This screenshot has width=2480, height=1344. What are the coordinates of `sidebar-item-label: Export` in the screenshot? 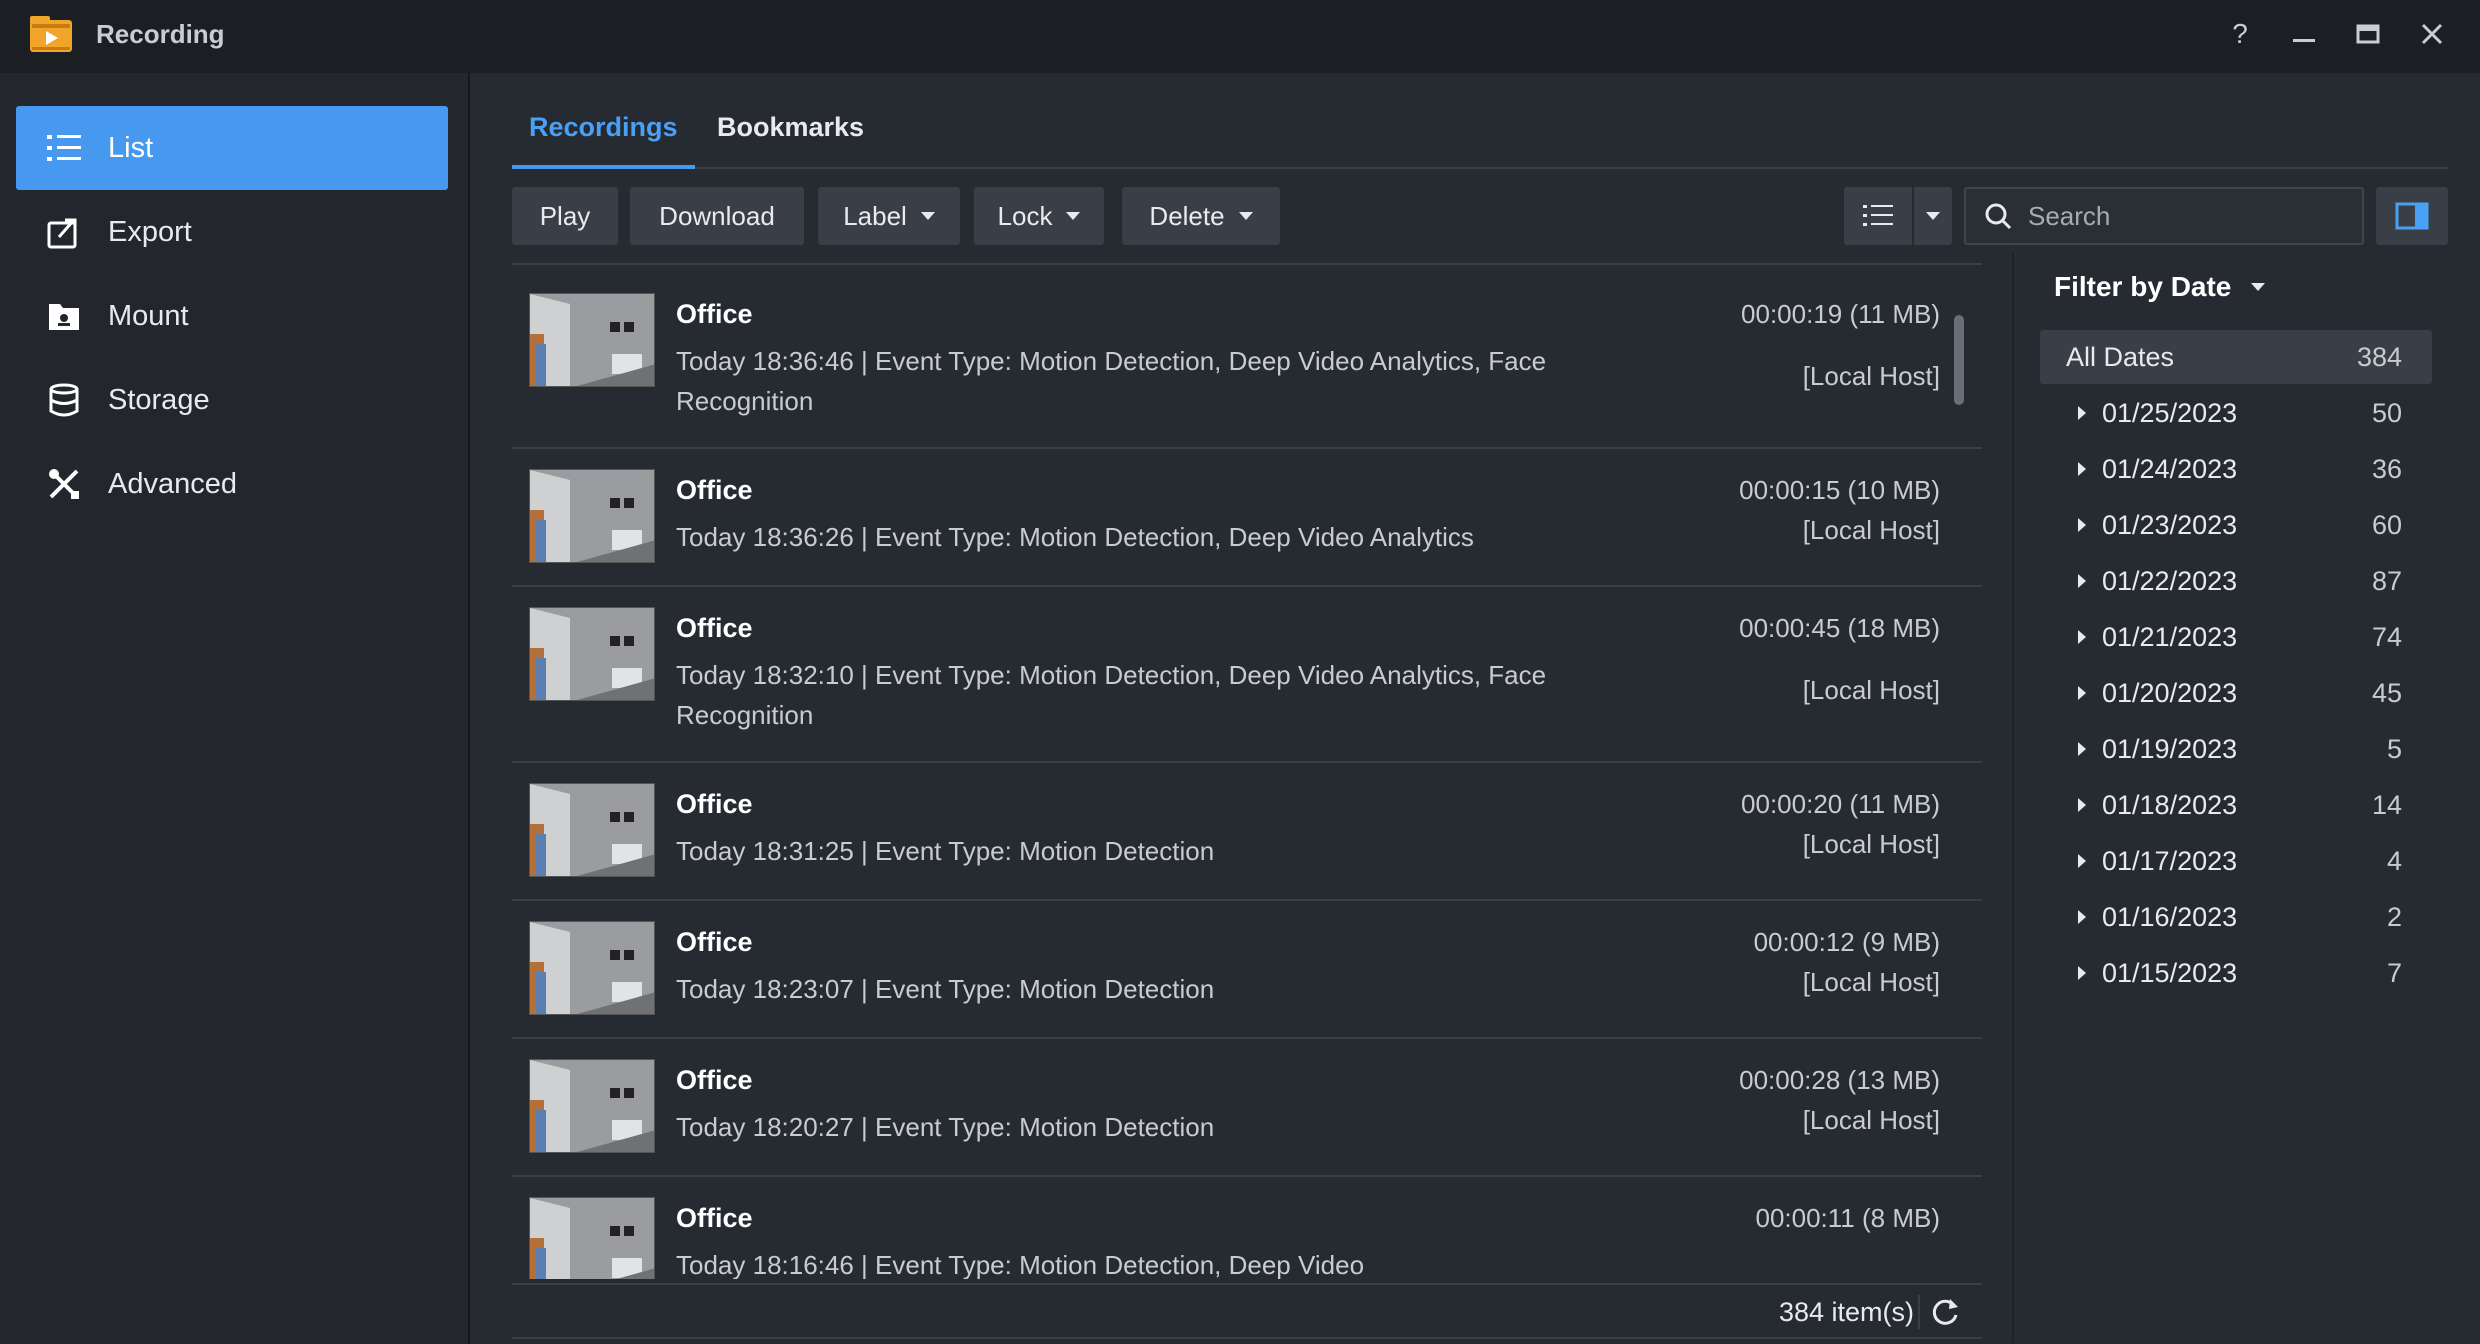 It's located at (150, 231).